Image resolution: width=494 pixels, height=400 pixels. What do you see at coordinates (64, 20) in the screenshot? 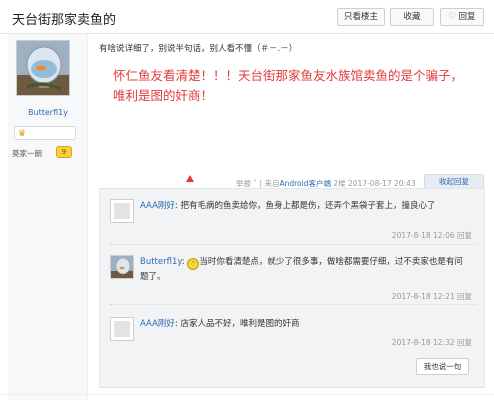
I see `thread-title: 天台街那家卖鱼的` at bounding box center [64, 20].